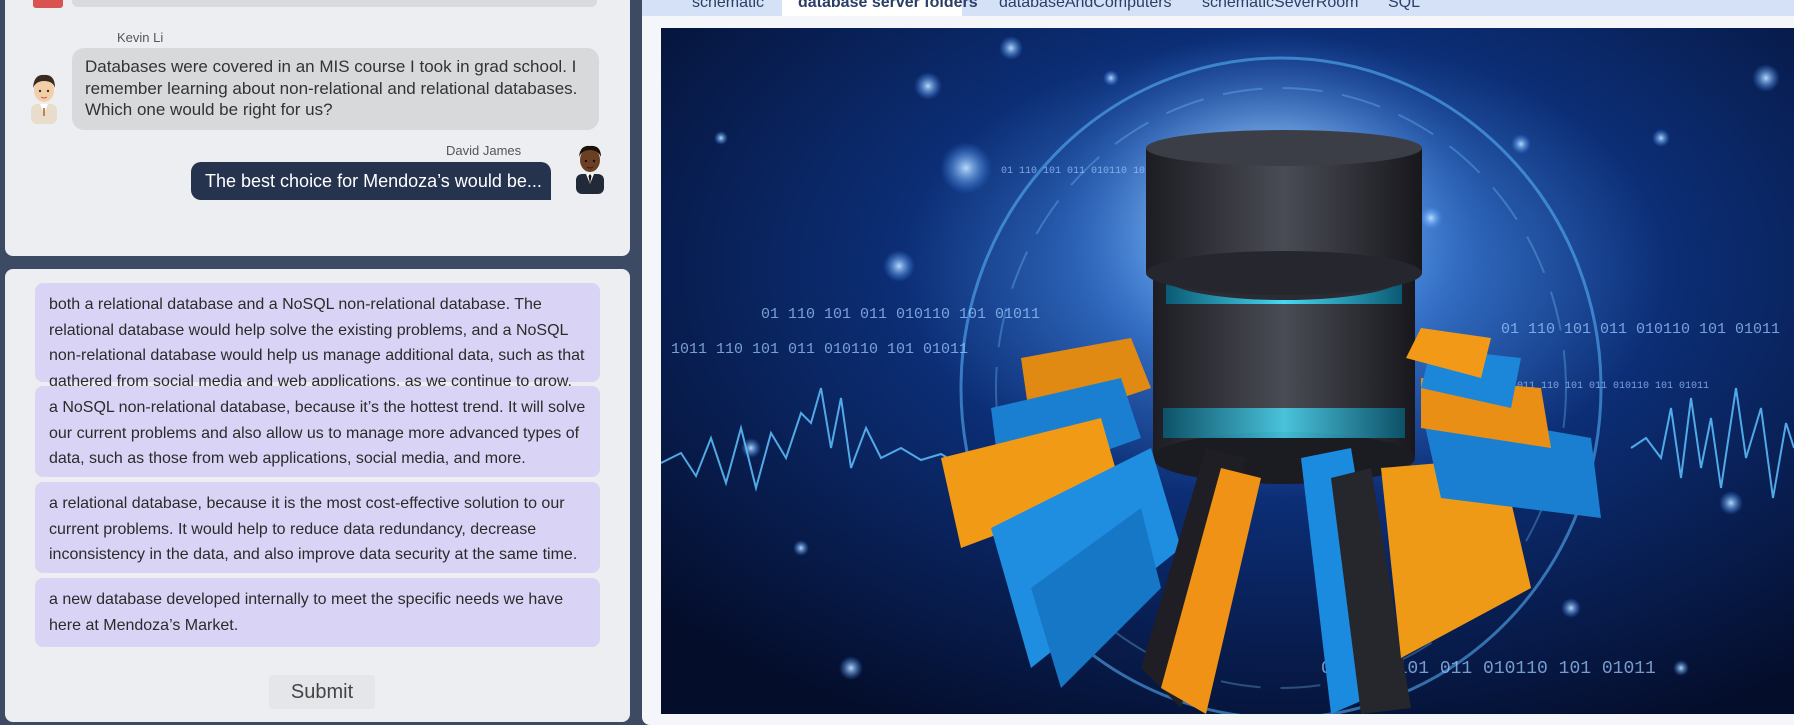  Describe the element at coordinates (1284, 307) in the screenshot. I see `database-cylinder` at that location.